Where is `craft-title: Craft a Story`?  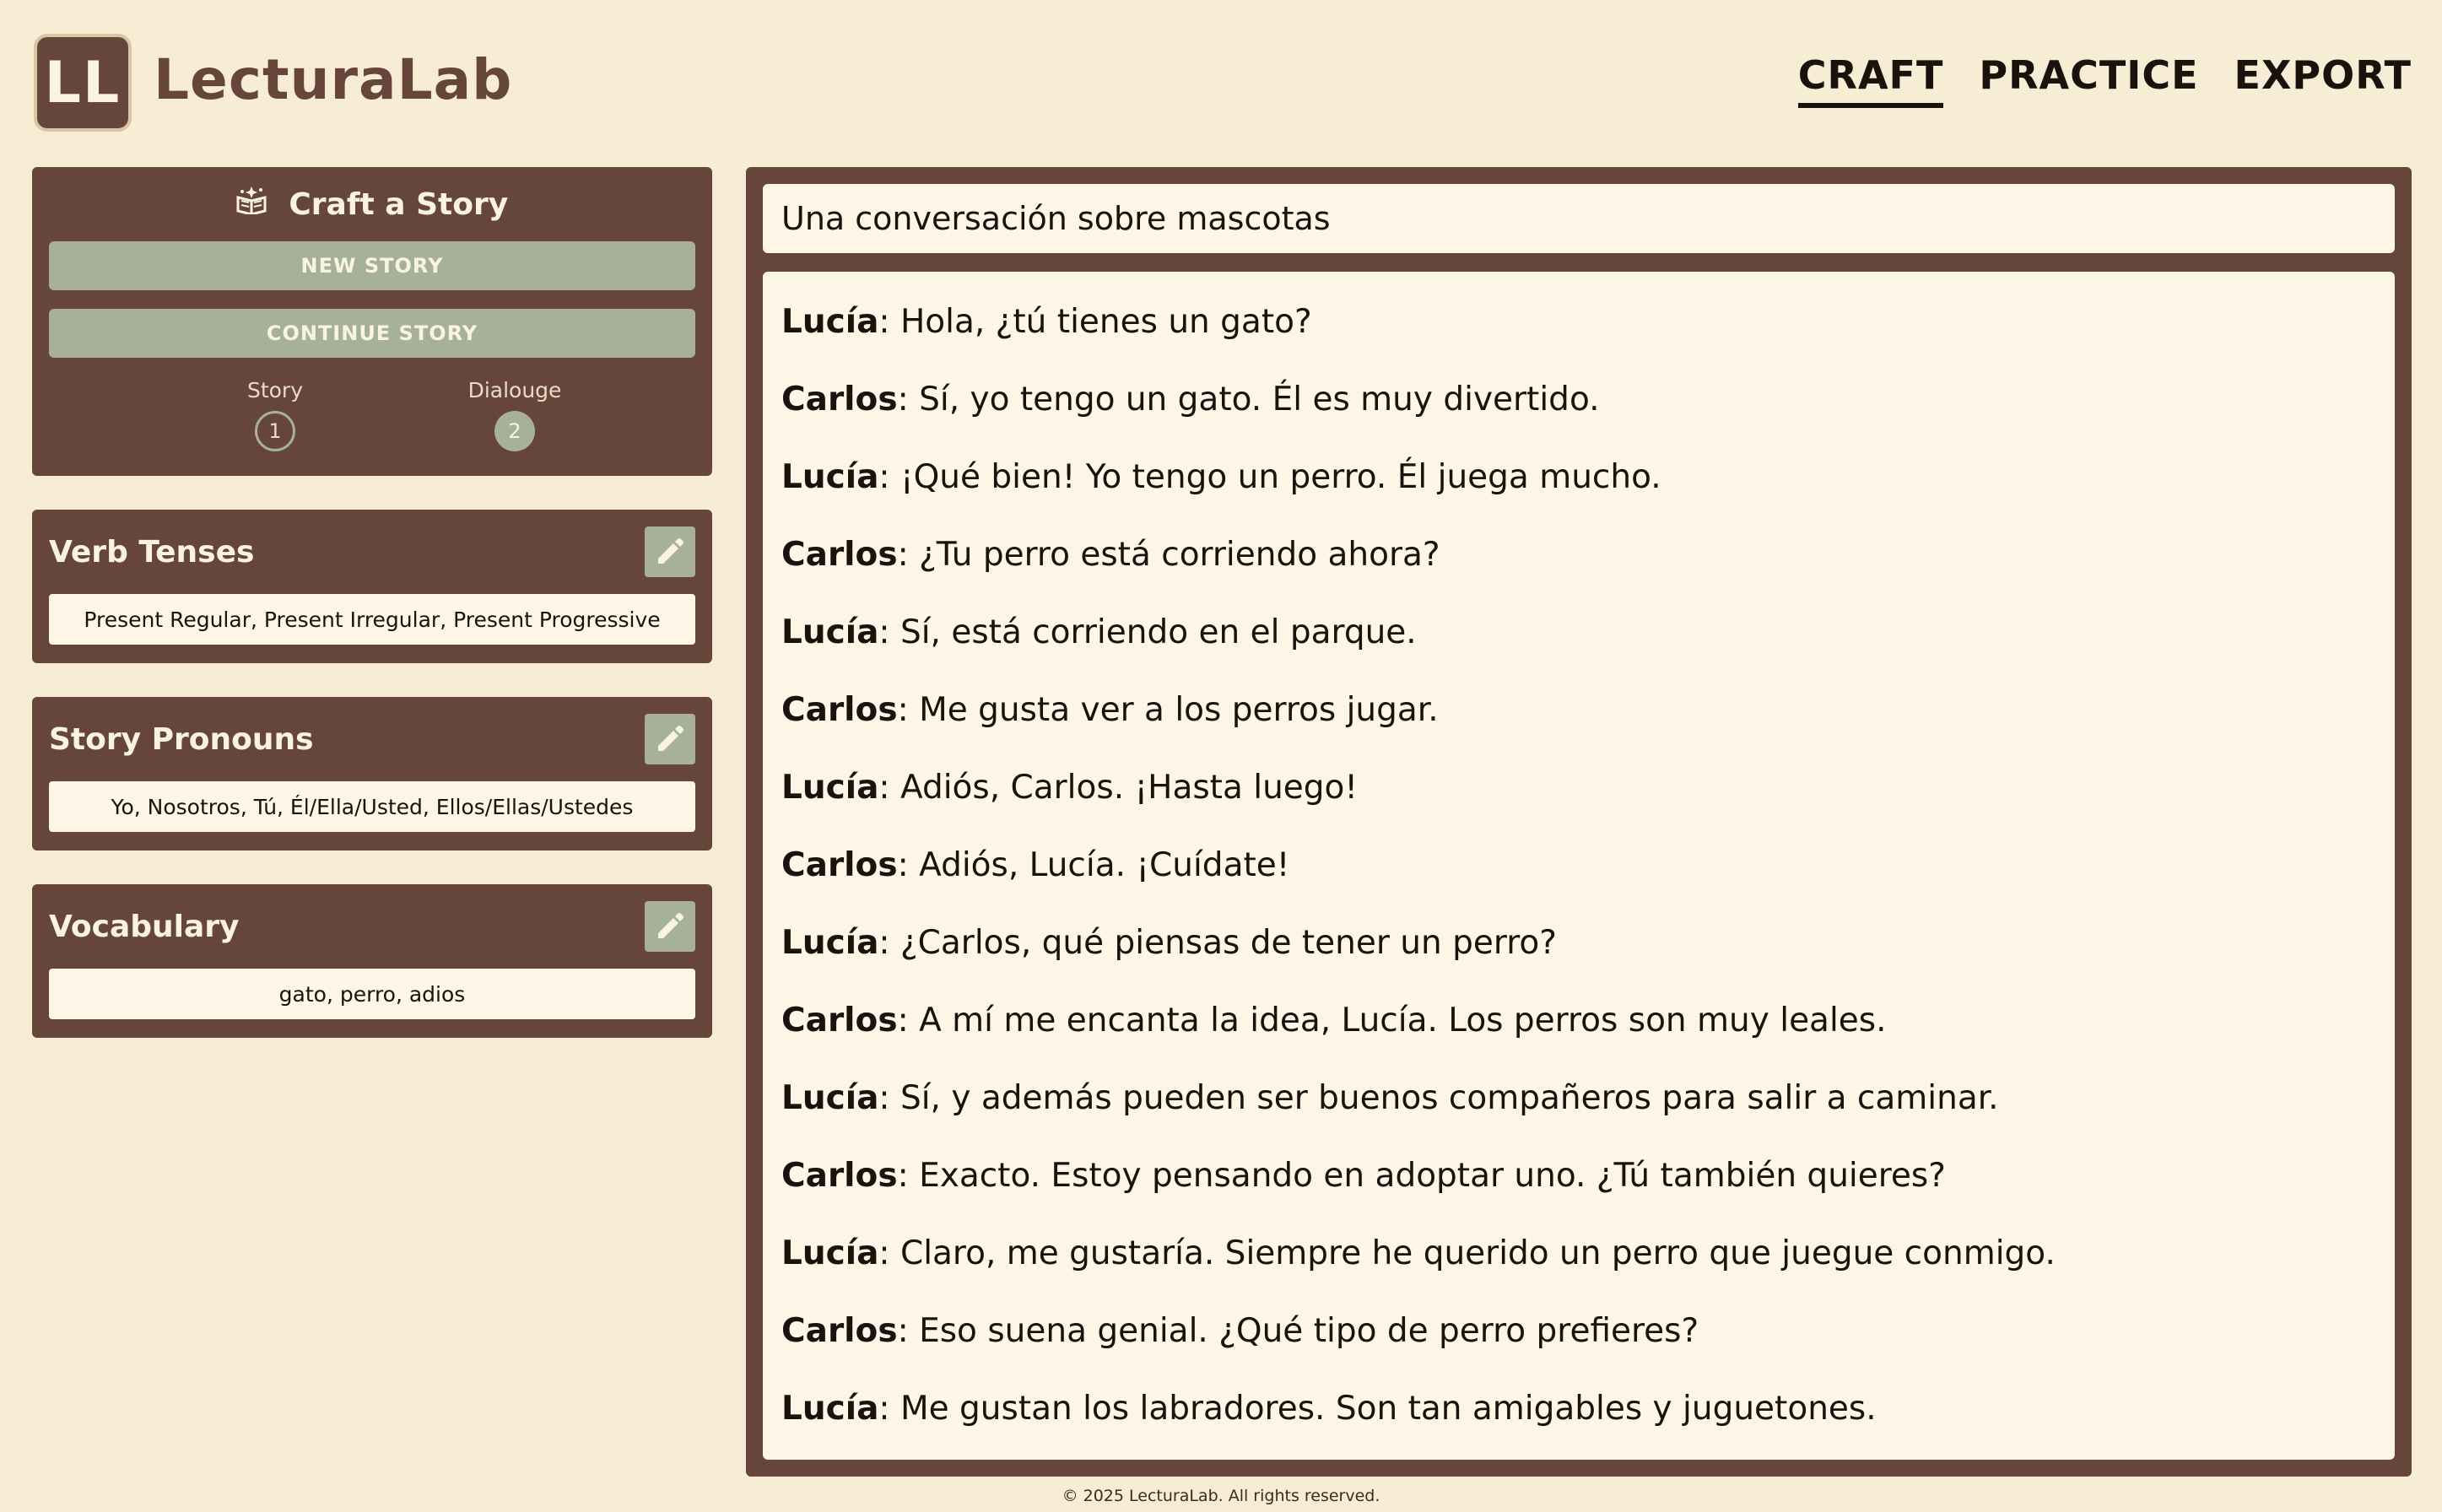 craft-title: Craft a Story is located at coordinates (372, 204).